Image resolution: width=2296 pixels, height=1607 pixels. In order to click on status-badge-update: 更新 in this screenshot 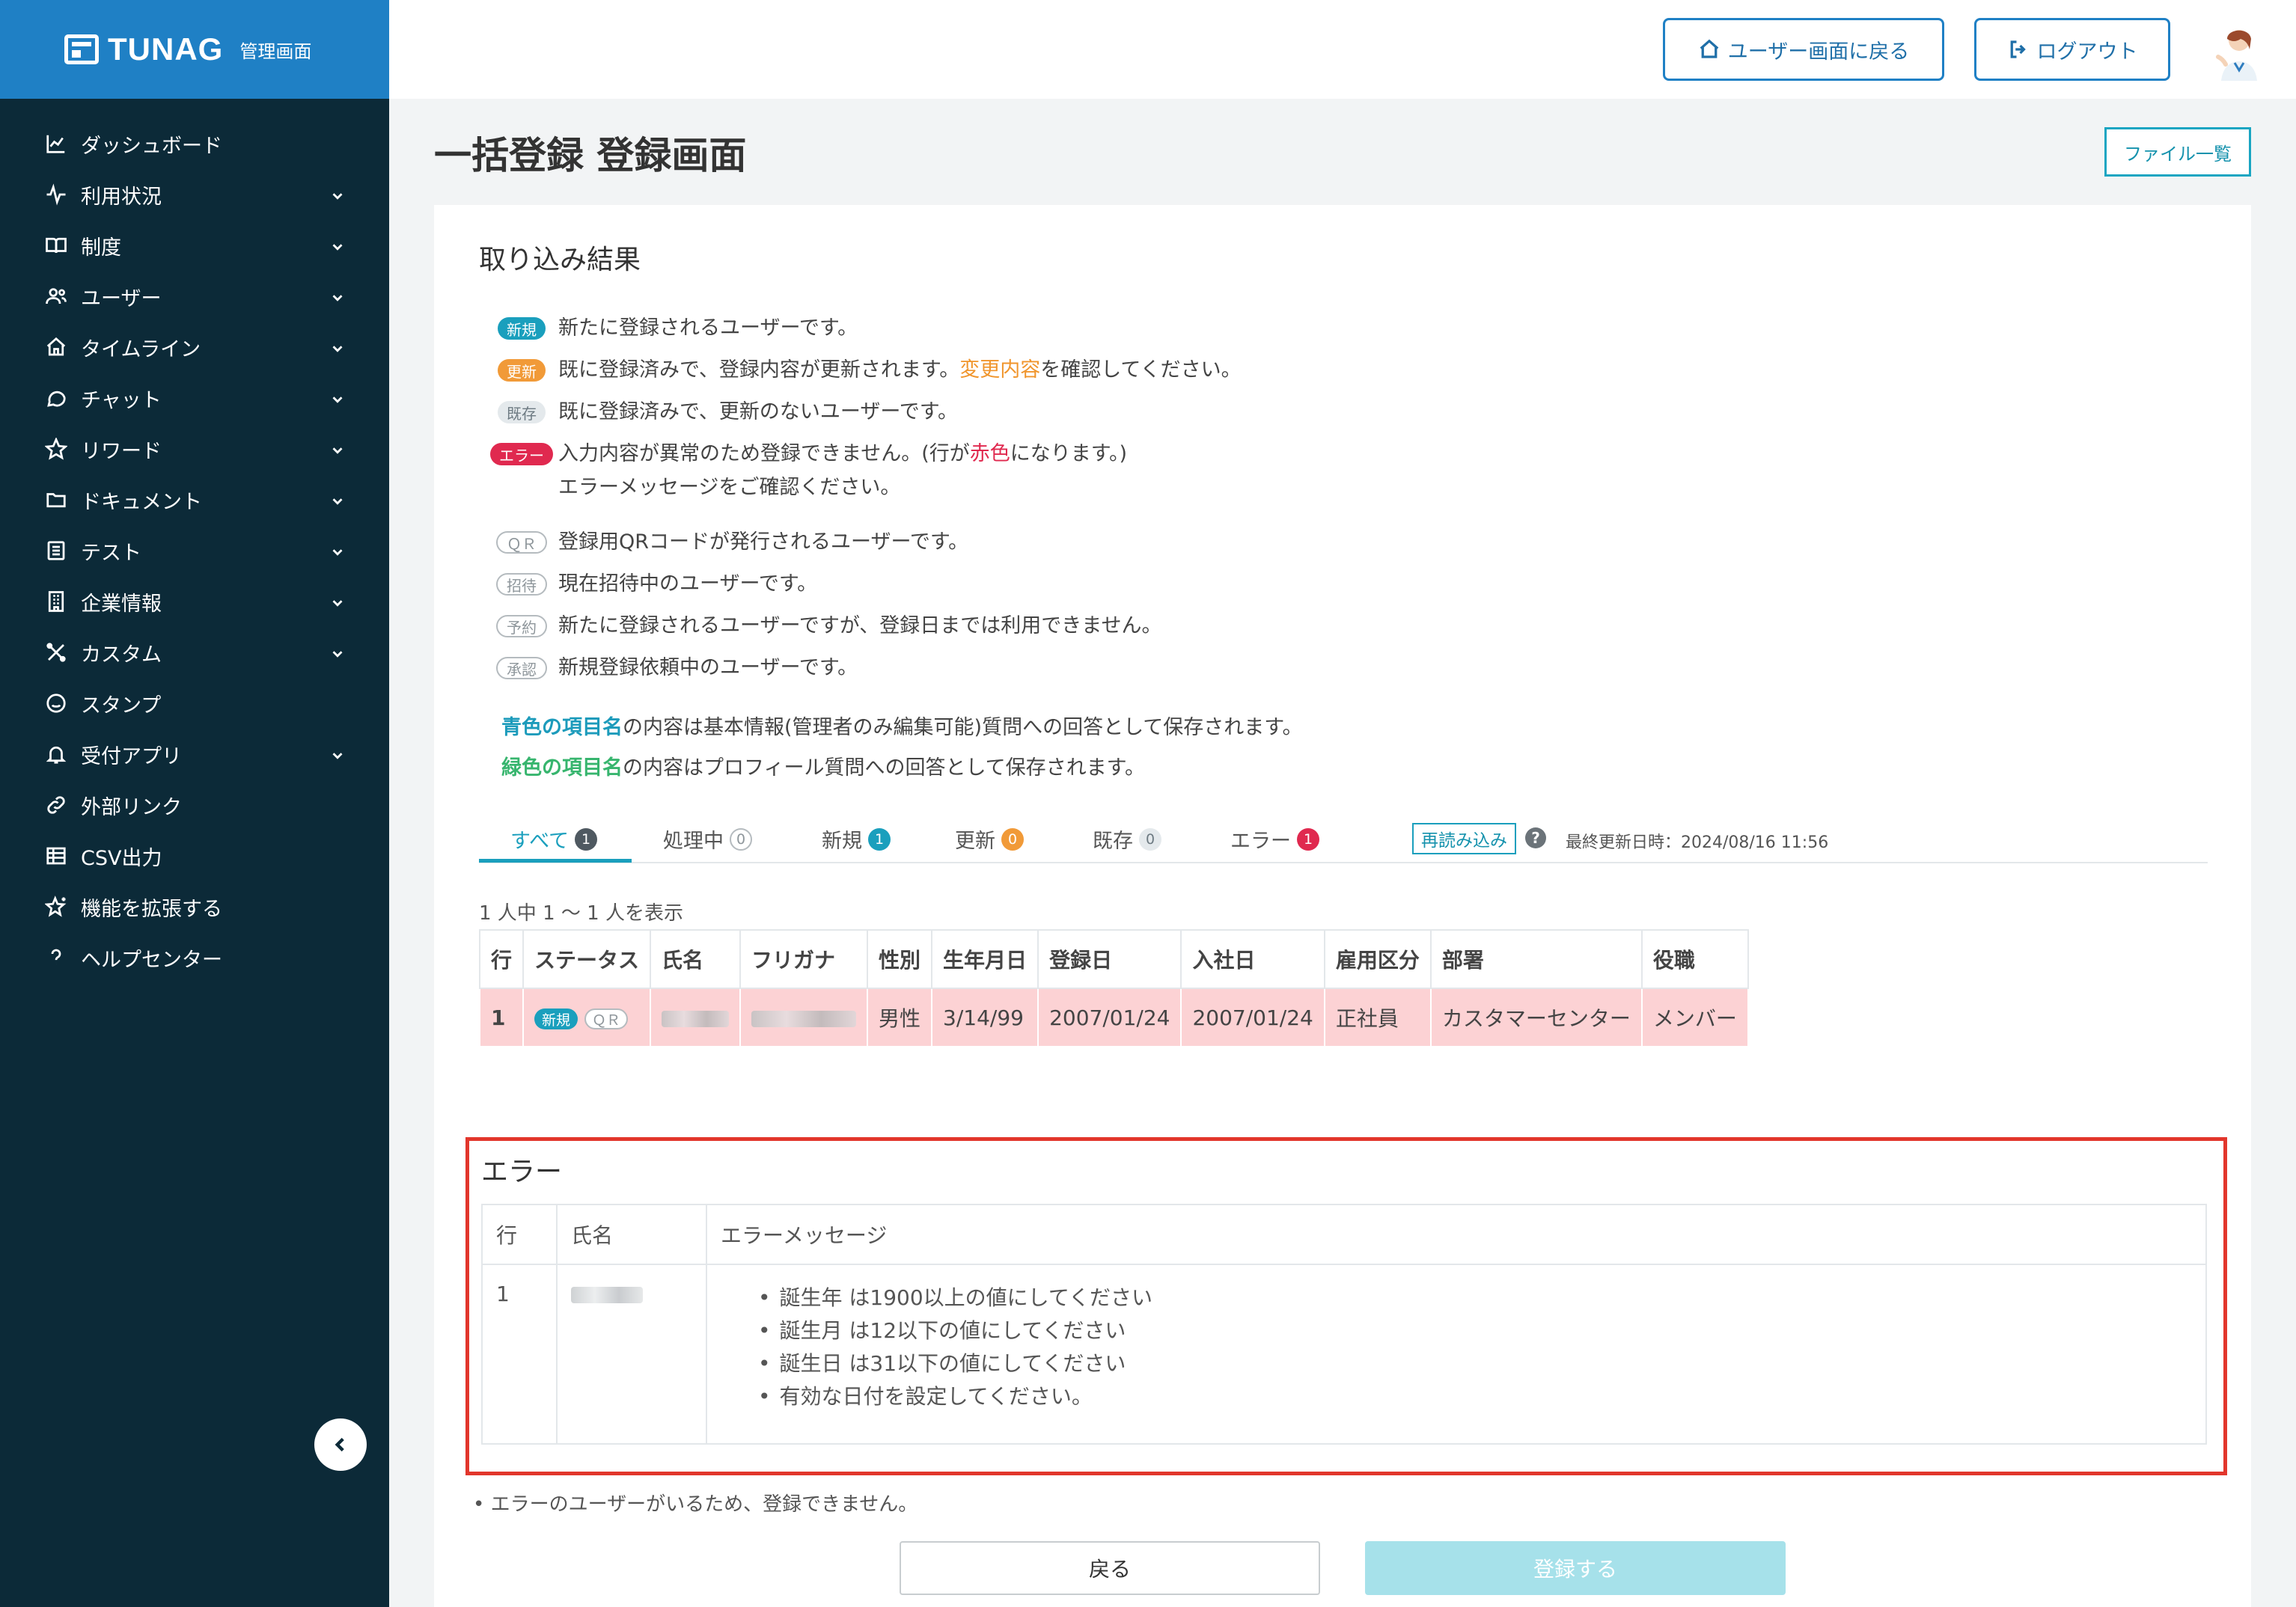, I will do `click(522, 370)`.